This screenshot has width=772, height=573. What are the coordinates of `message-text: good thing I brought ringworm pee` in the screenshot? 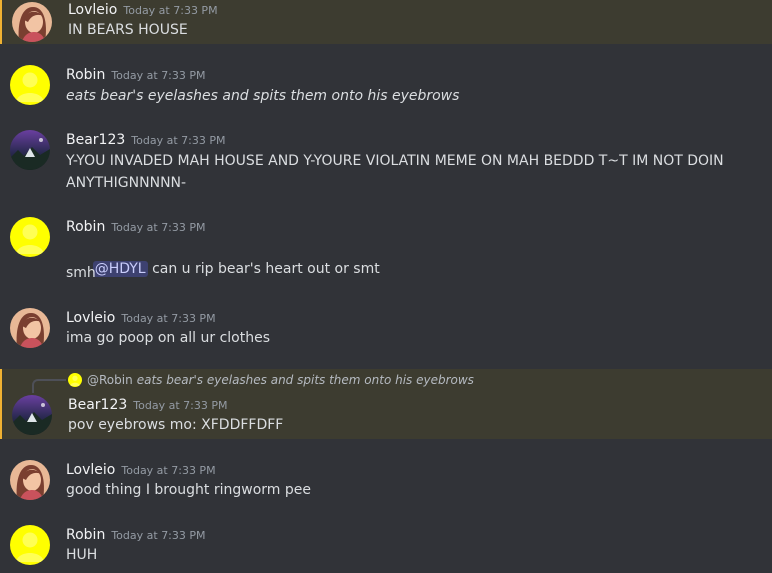 It's located at (188, 490).